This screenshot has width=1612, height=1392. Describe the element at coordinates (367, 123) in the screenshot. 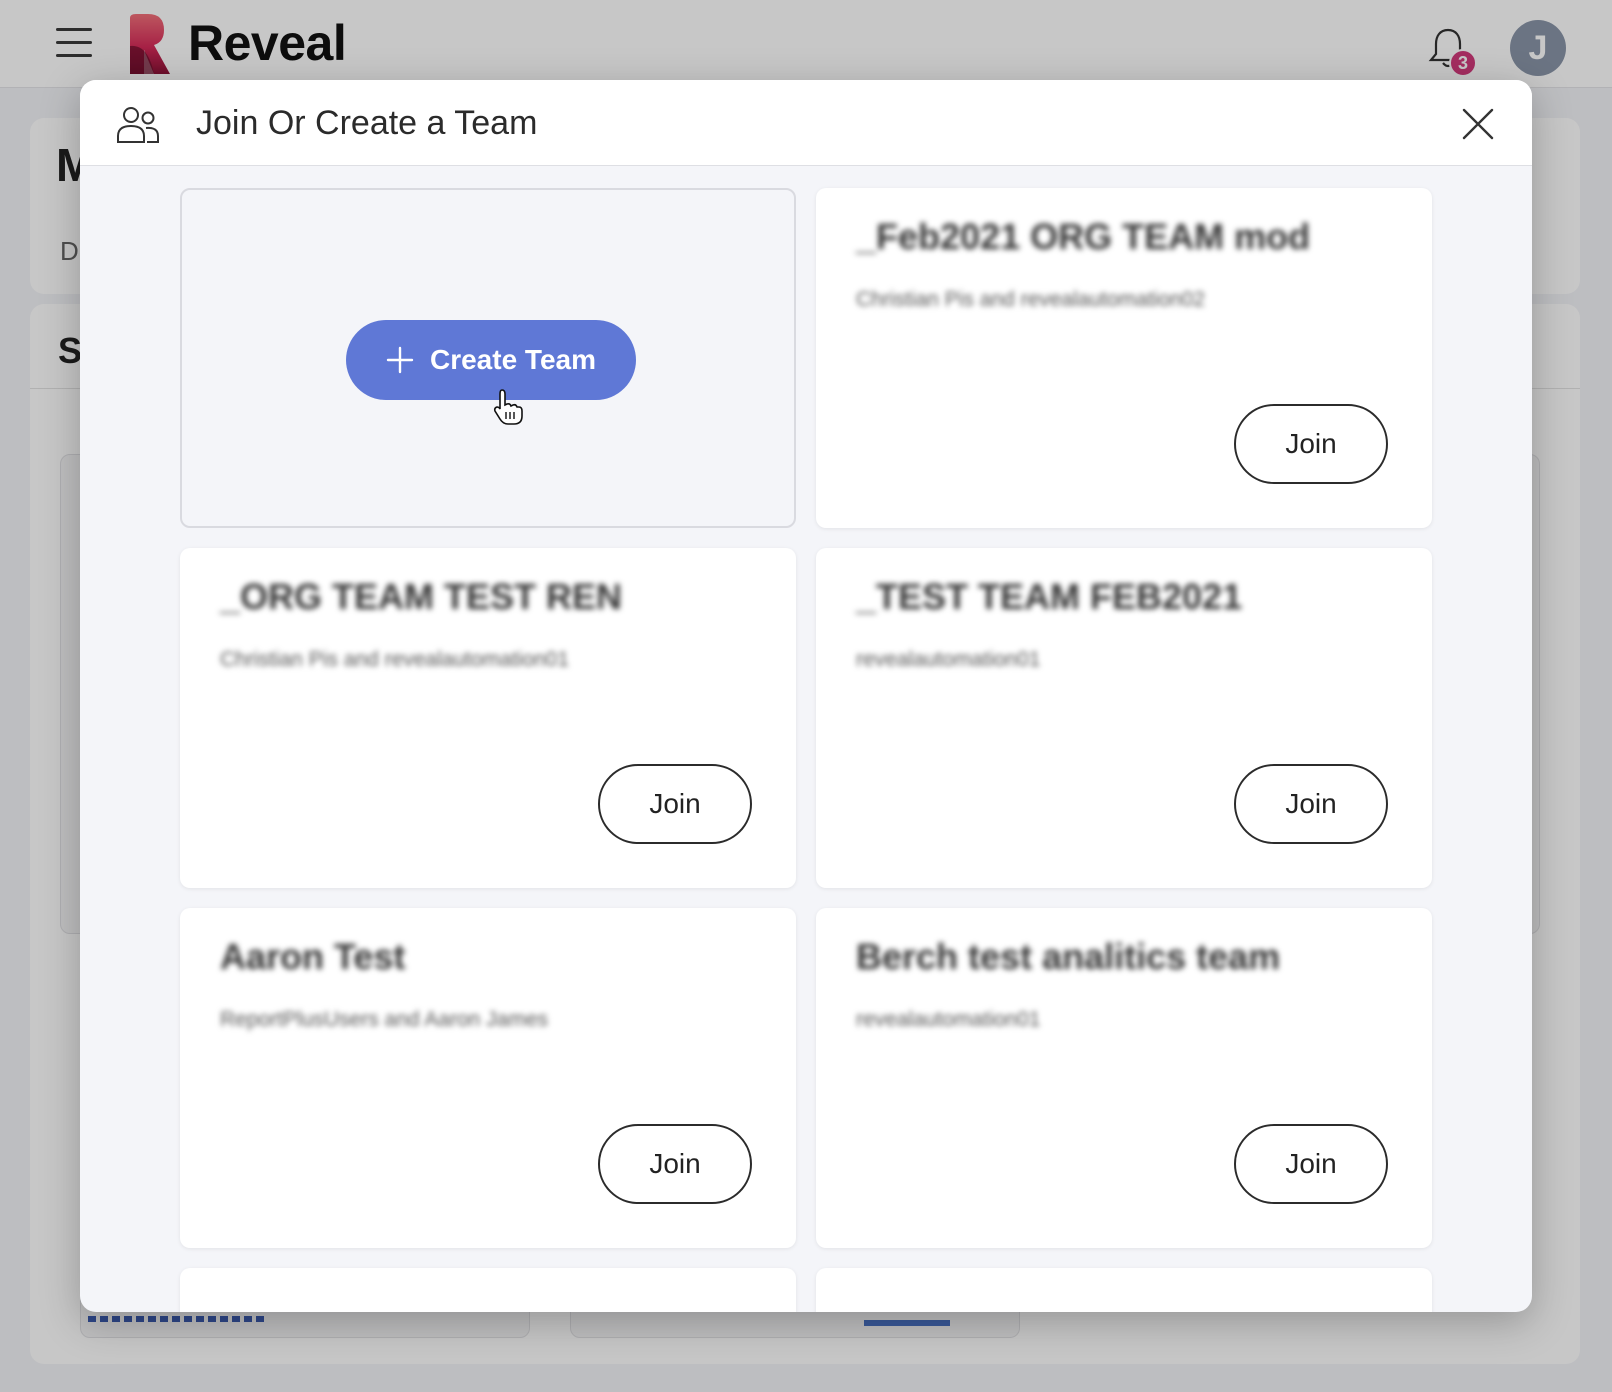

I see `dialog-title: Join Or Create a Team` at that location.